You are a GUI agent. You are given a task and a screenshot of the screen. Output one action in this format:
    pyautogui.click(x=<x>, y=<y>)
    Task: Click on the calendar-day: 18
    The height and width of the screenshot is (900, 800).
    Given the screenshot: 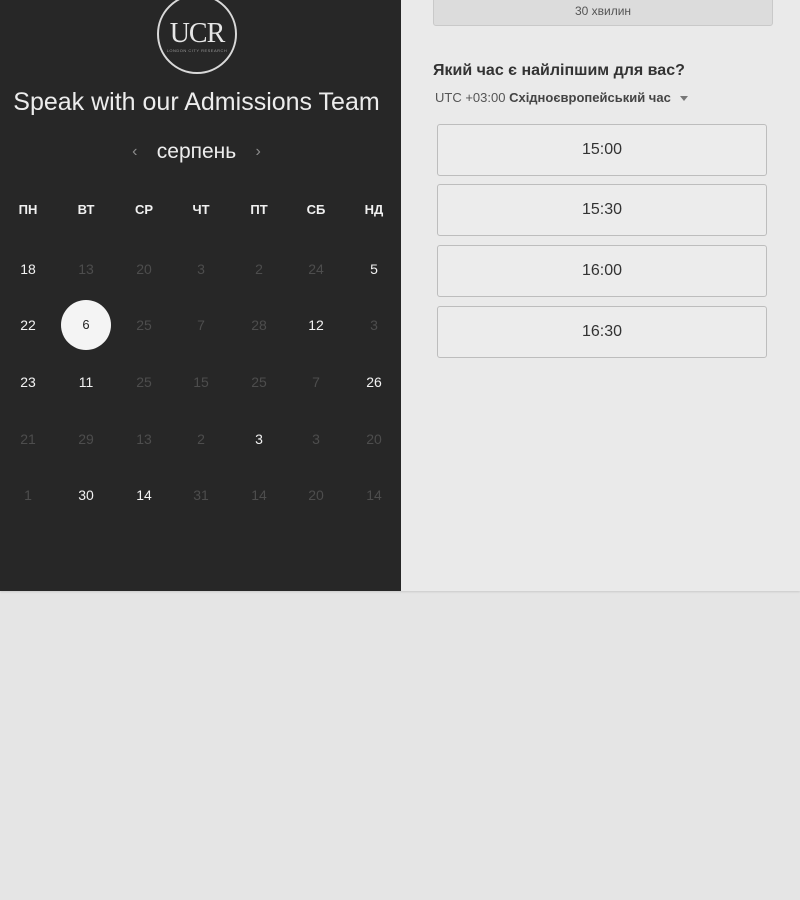 What is the action you would take?
    pyautogui.click(x=28, y=269)
    